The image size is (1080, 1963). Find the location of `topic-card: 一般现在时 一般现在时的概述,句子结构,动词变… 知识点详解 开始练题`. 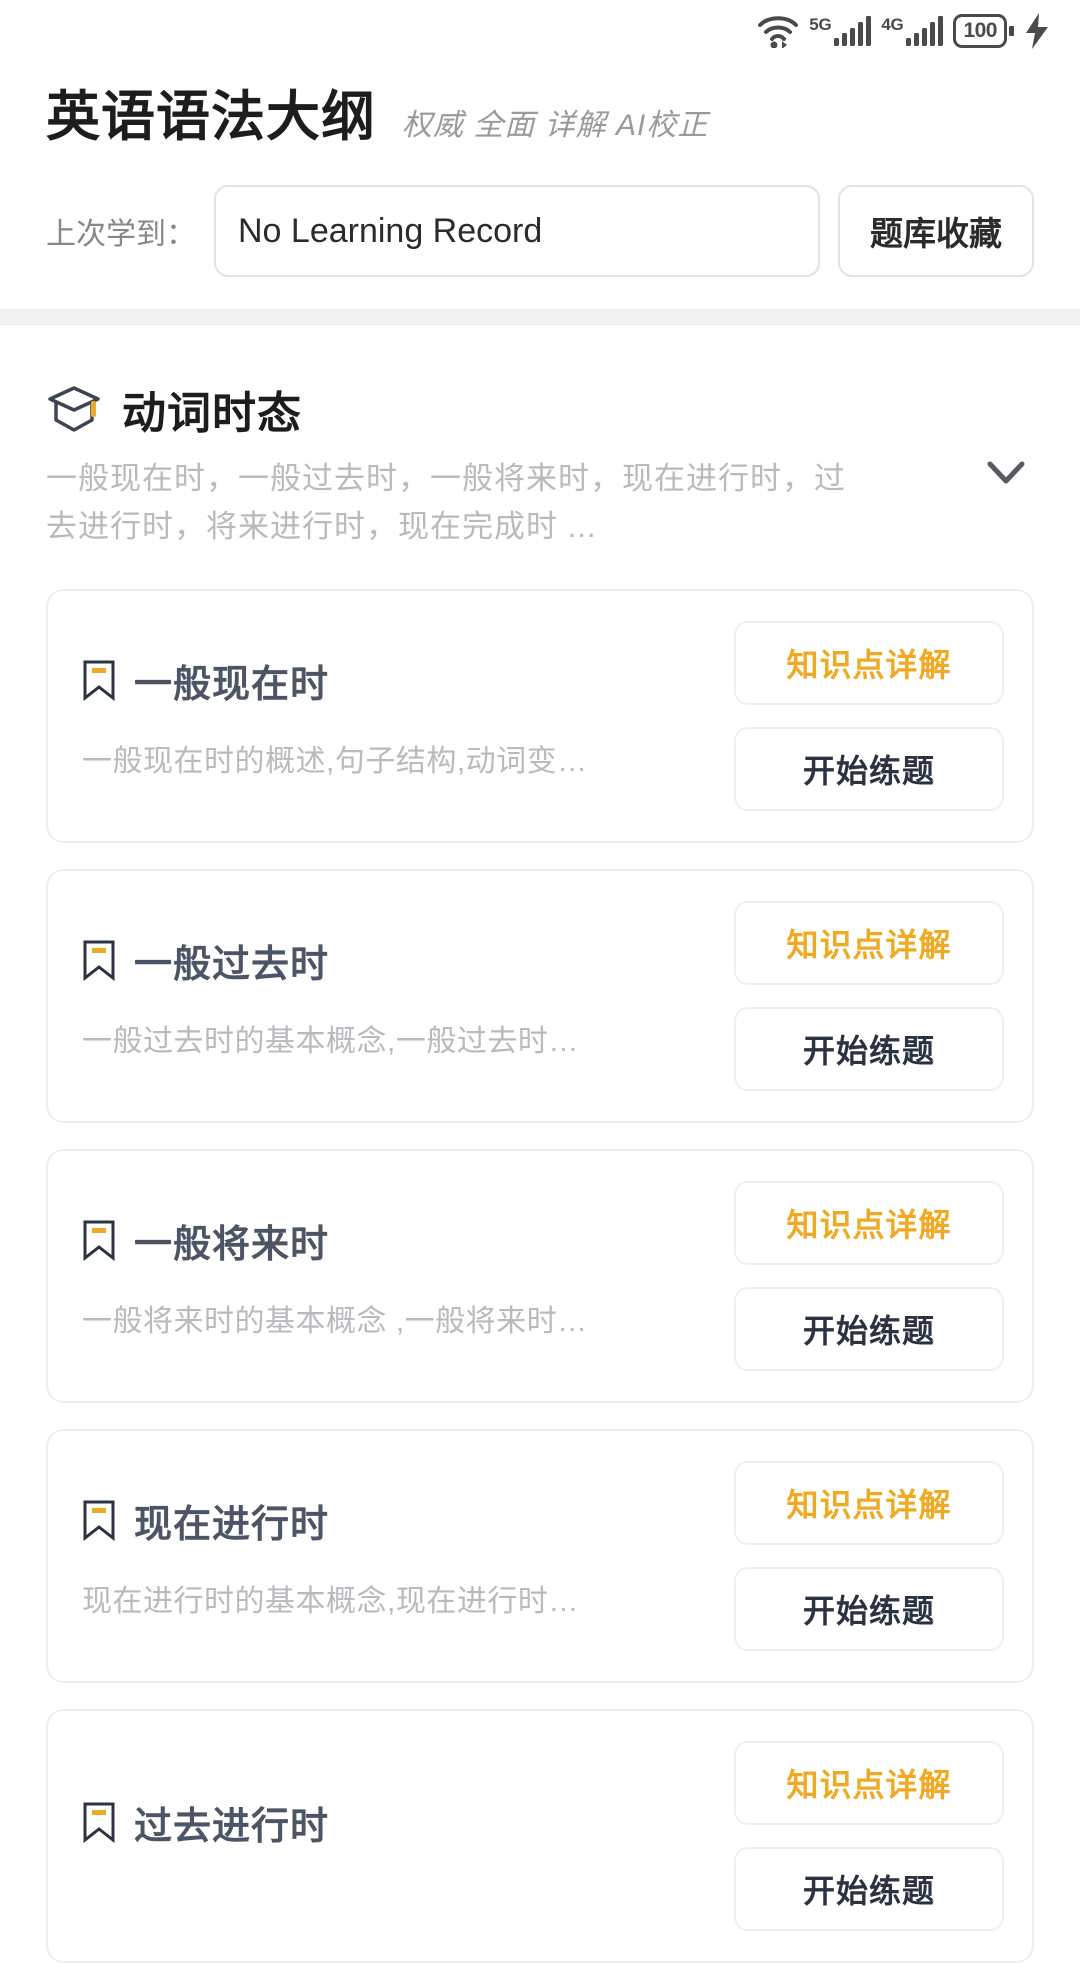

topic-card: 一般现在时 一般现在时的概述,句子结构,动词变… 知识点详解 开始练题 is located at coordinates (540, 716).